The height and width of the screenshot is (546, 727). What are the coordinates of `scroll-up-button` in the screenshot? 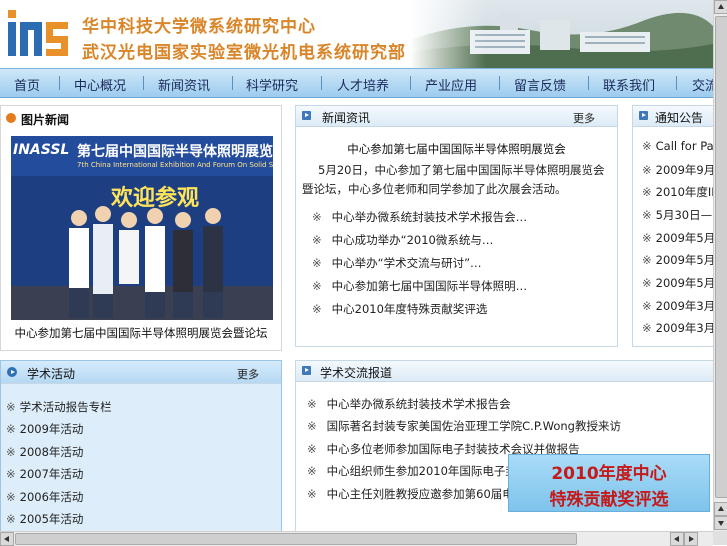 It's located at (720, 7).